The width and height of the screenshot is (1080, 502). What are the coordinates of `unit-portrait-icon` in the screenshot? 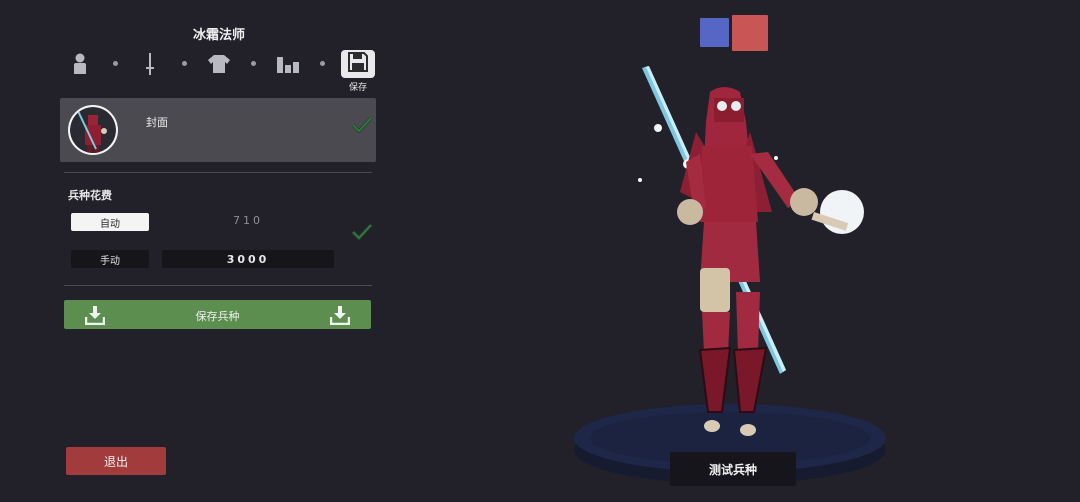 It's located at (93, 130).